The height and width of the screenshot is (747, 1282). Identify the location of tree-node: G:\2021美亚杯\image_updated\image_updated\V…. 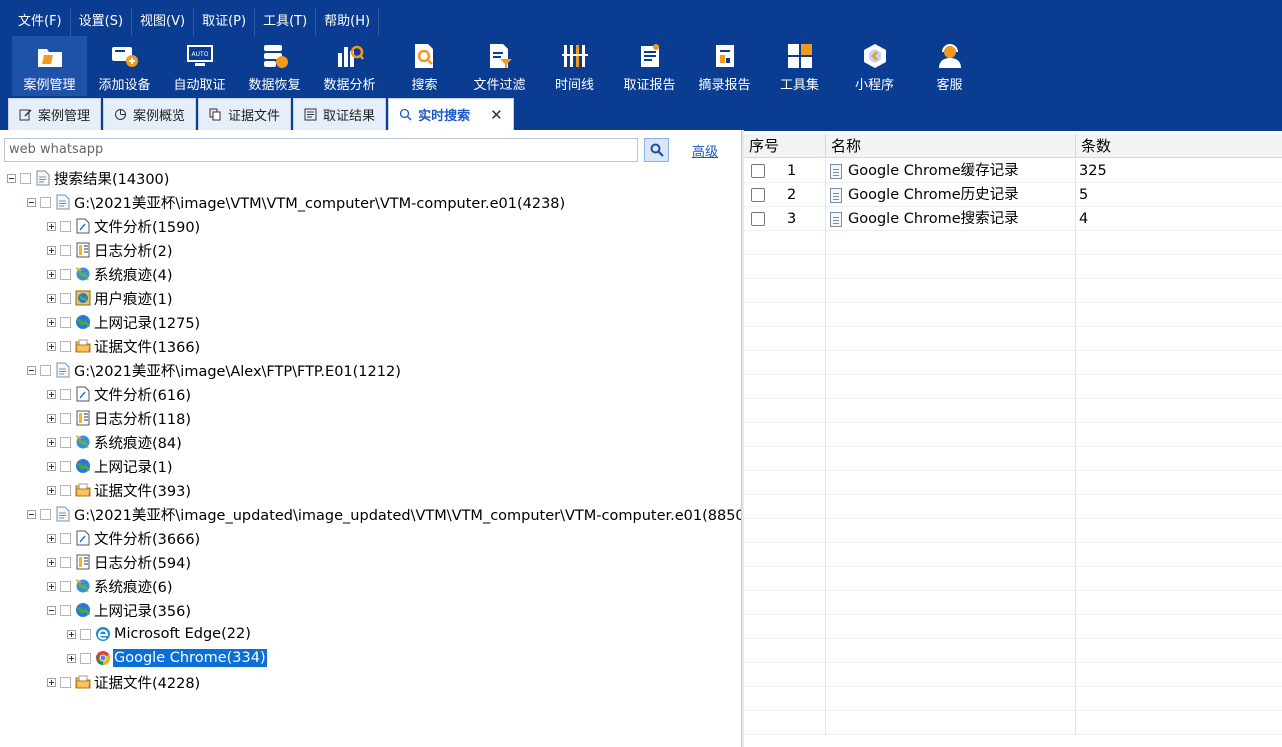
(371, 514).